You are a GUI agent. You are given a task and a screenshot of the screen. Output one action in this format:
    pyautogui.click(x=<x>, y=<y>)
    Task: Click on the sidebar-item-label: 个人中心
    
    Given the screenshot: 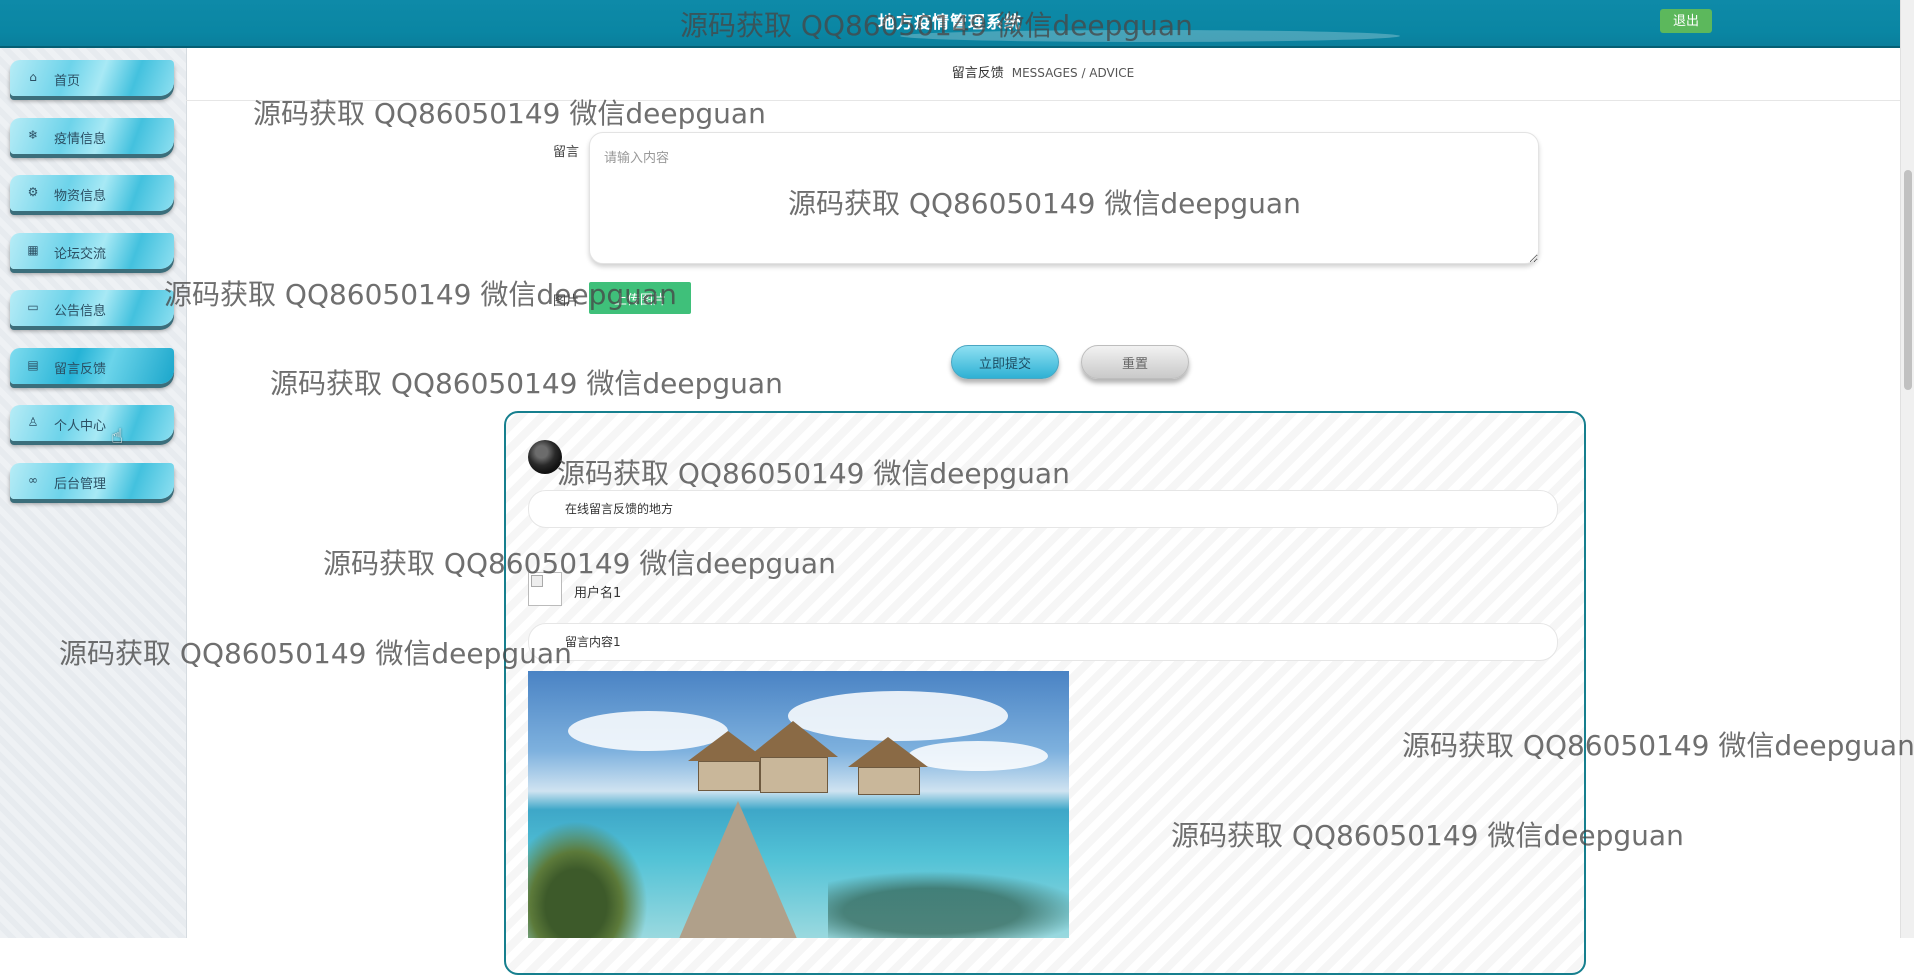 What is the action you would take?
    pyautogui.click(x=80, y=426)
    